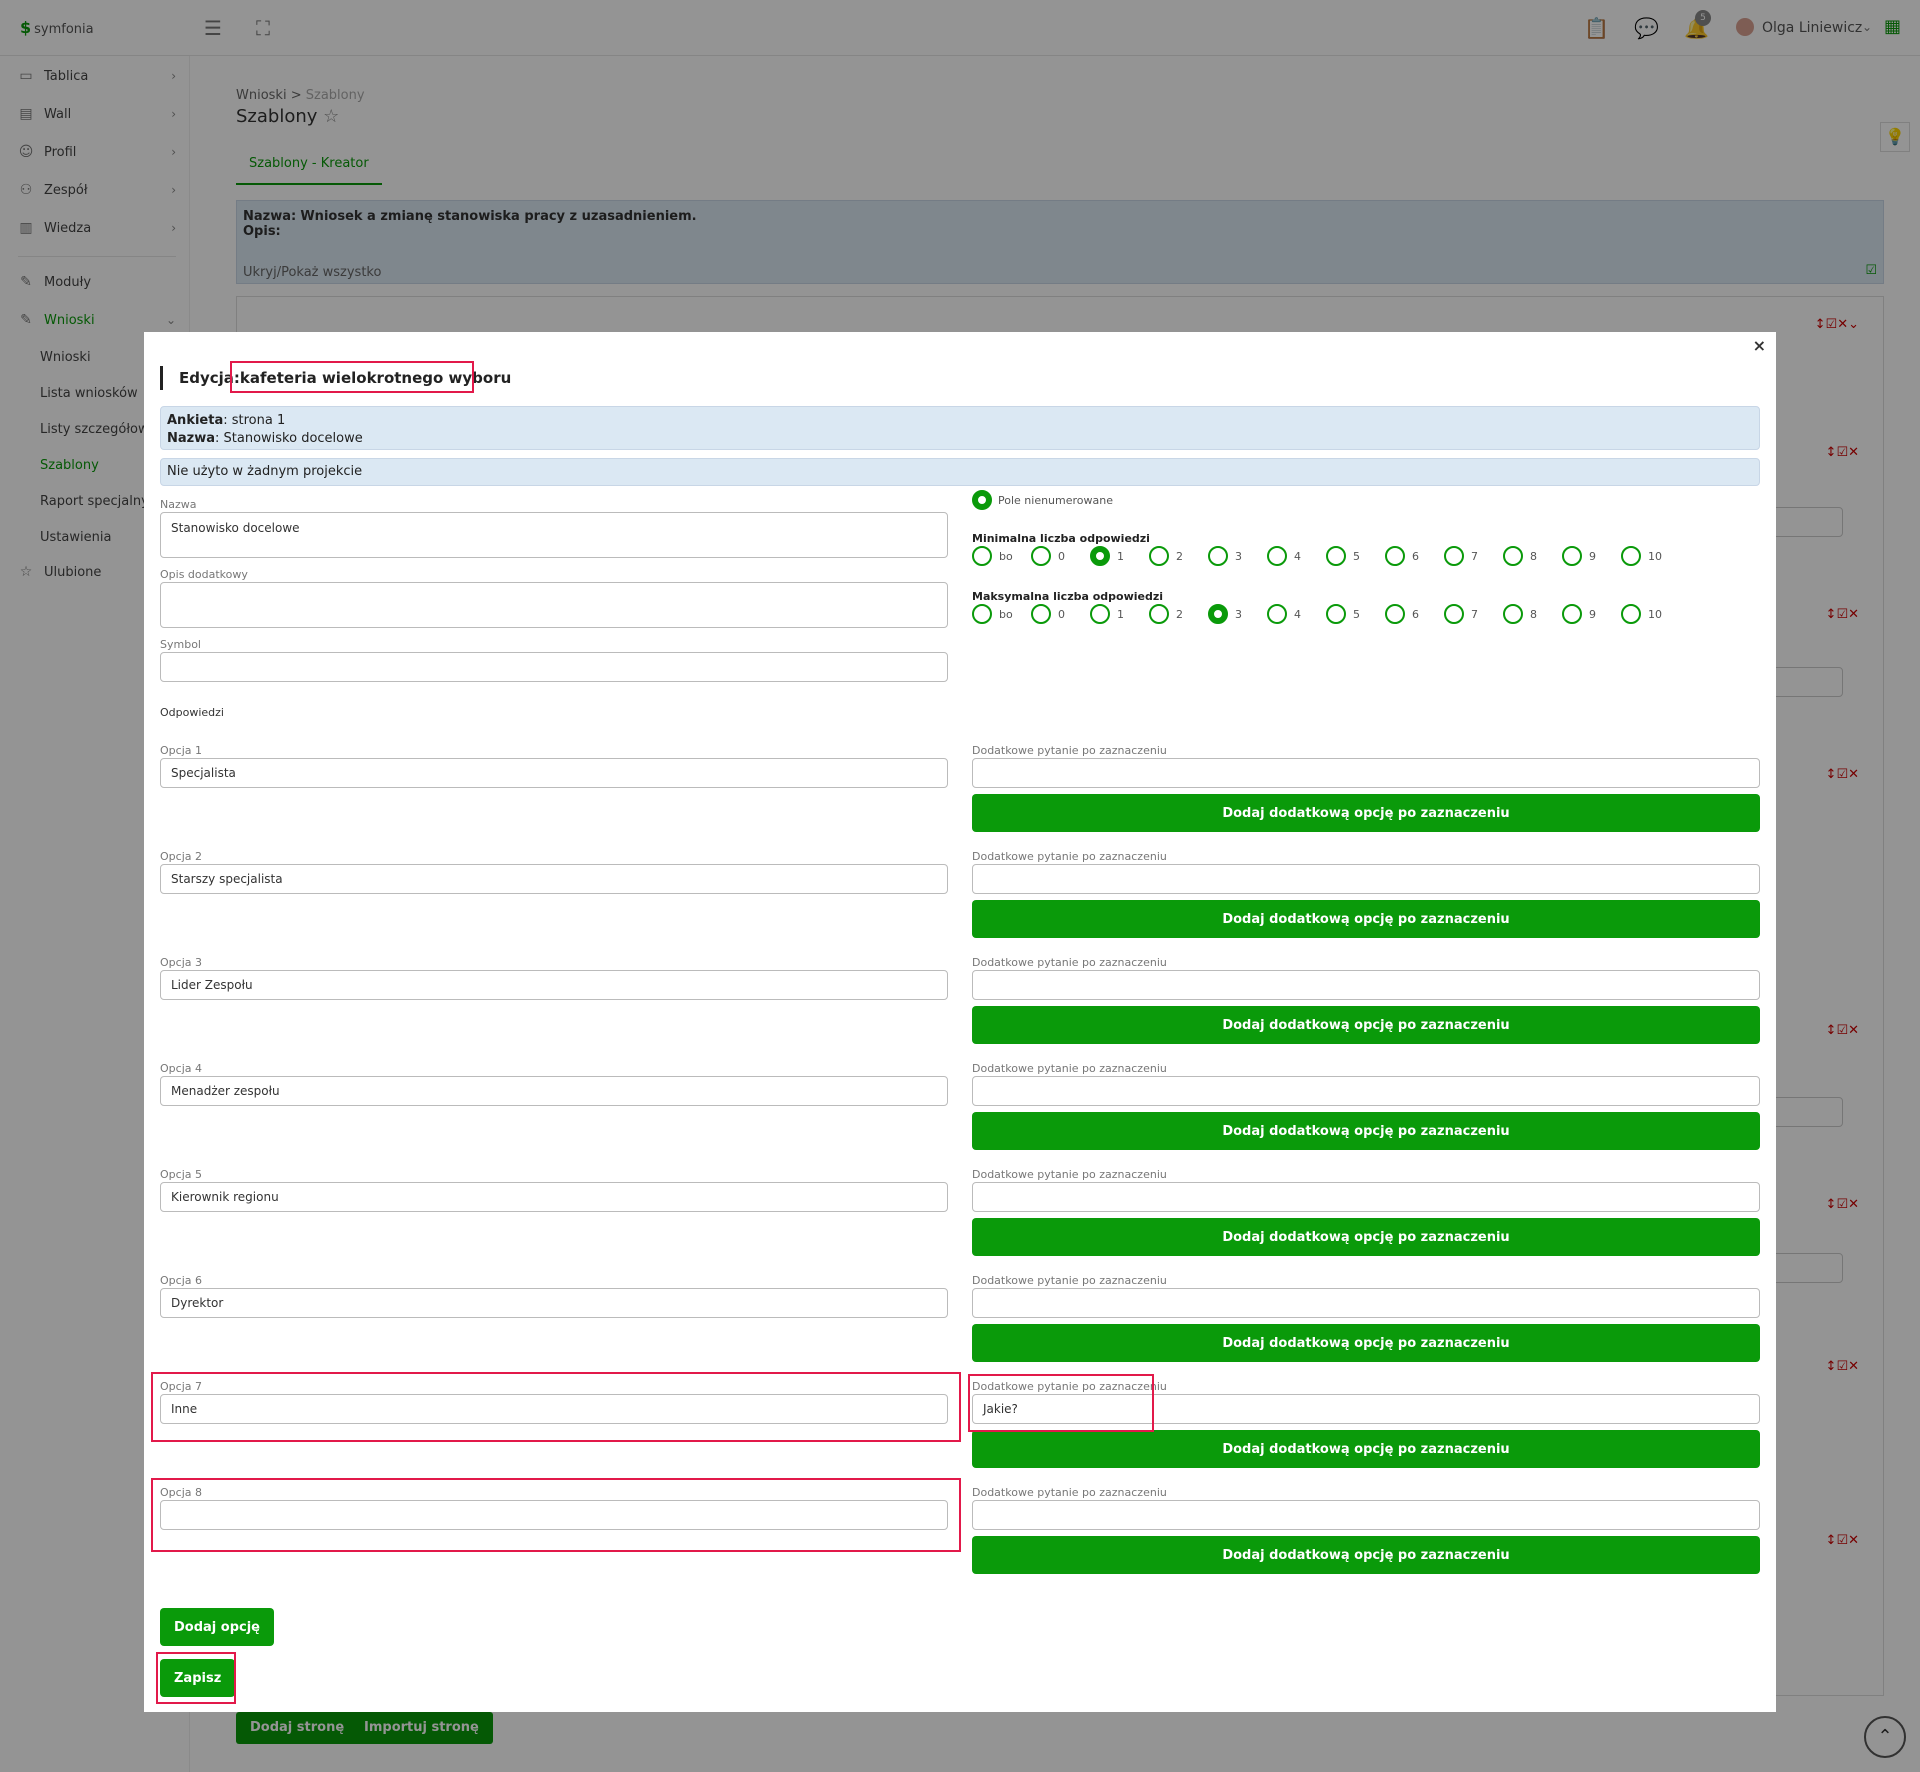 The width and height of the screenshot is (1920, 1772). What do you see at coordinates (254, 420) in the screenshot?
I see `meta-ankieta-value: : strona 1` at bounding box center [254, 420].